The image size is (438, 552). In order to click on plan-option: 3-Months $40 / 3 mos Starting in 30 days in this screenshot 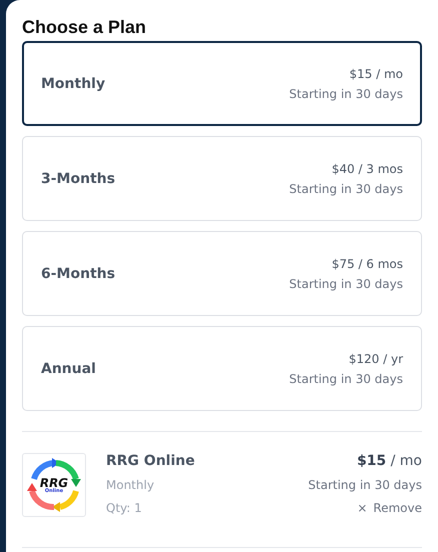, I will do `click(222, 178)`.